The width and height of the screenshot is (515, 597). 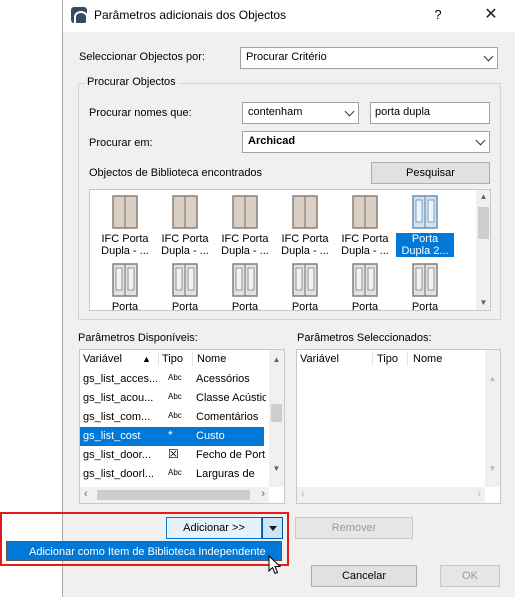 What do you see at coordinates (112, 436) in the screenshot?
I see `param-variable: gs_list_cost` at bounding box center [112, 436].